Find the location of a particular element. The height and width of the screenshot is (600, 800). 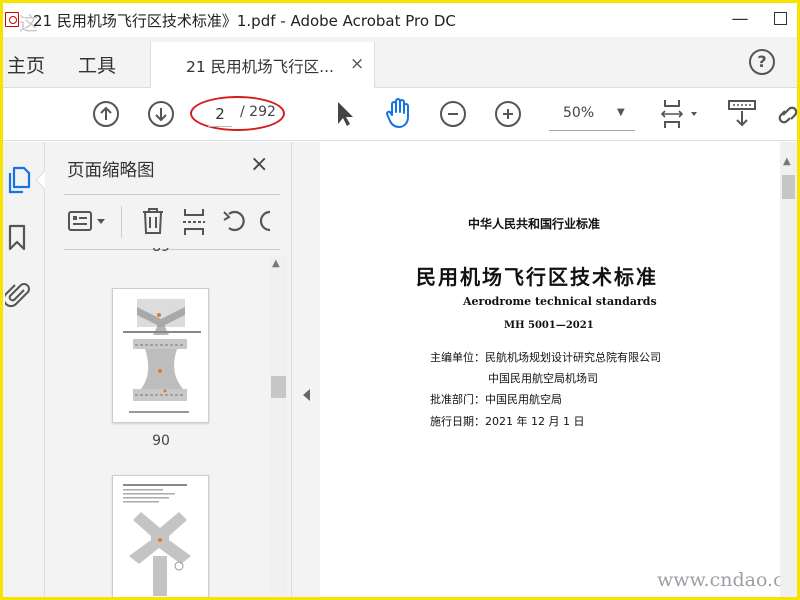

zoom-out-button is located at coordinates (453, 114).